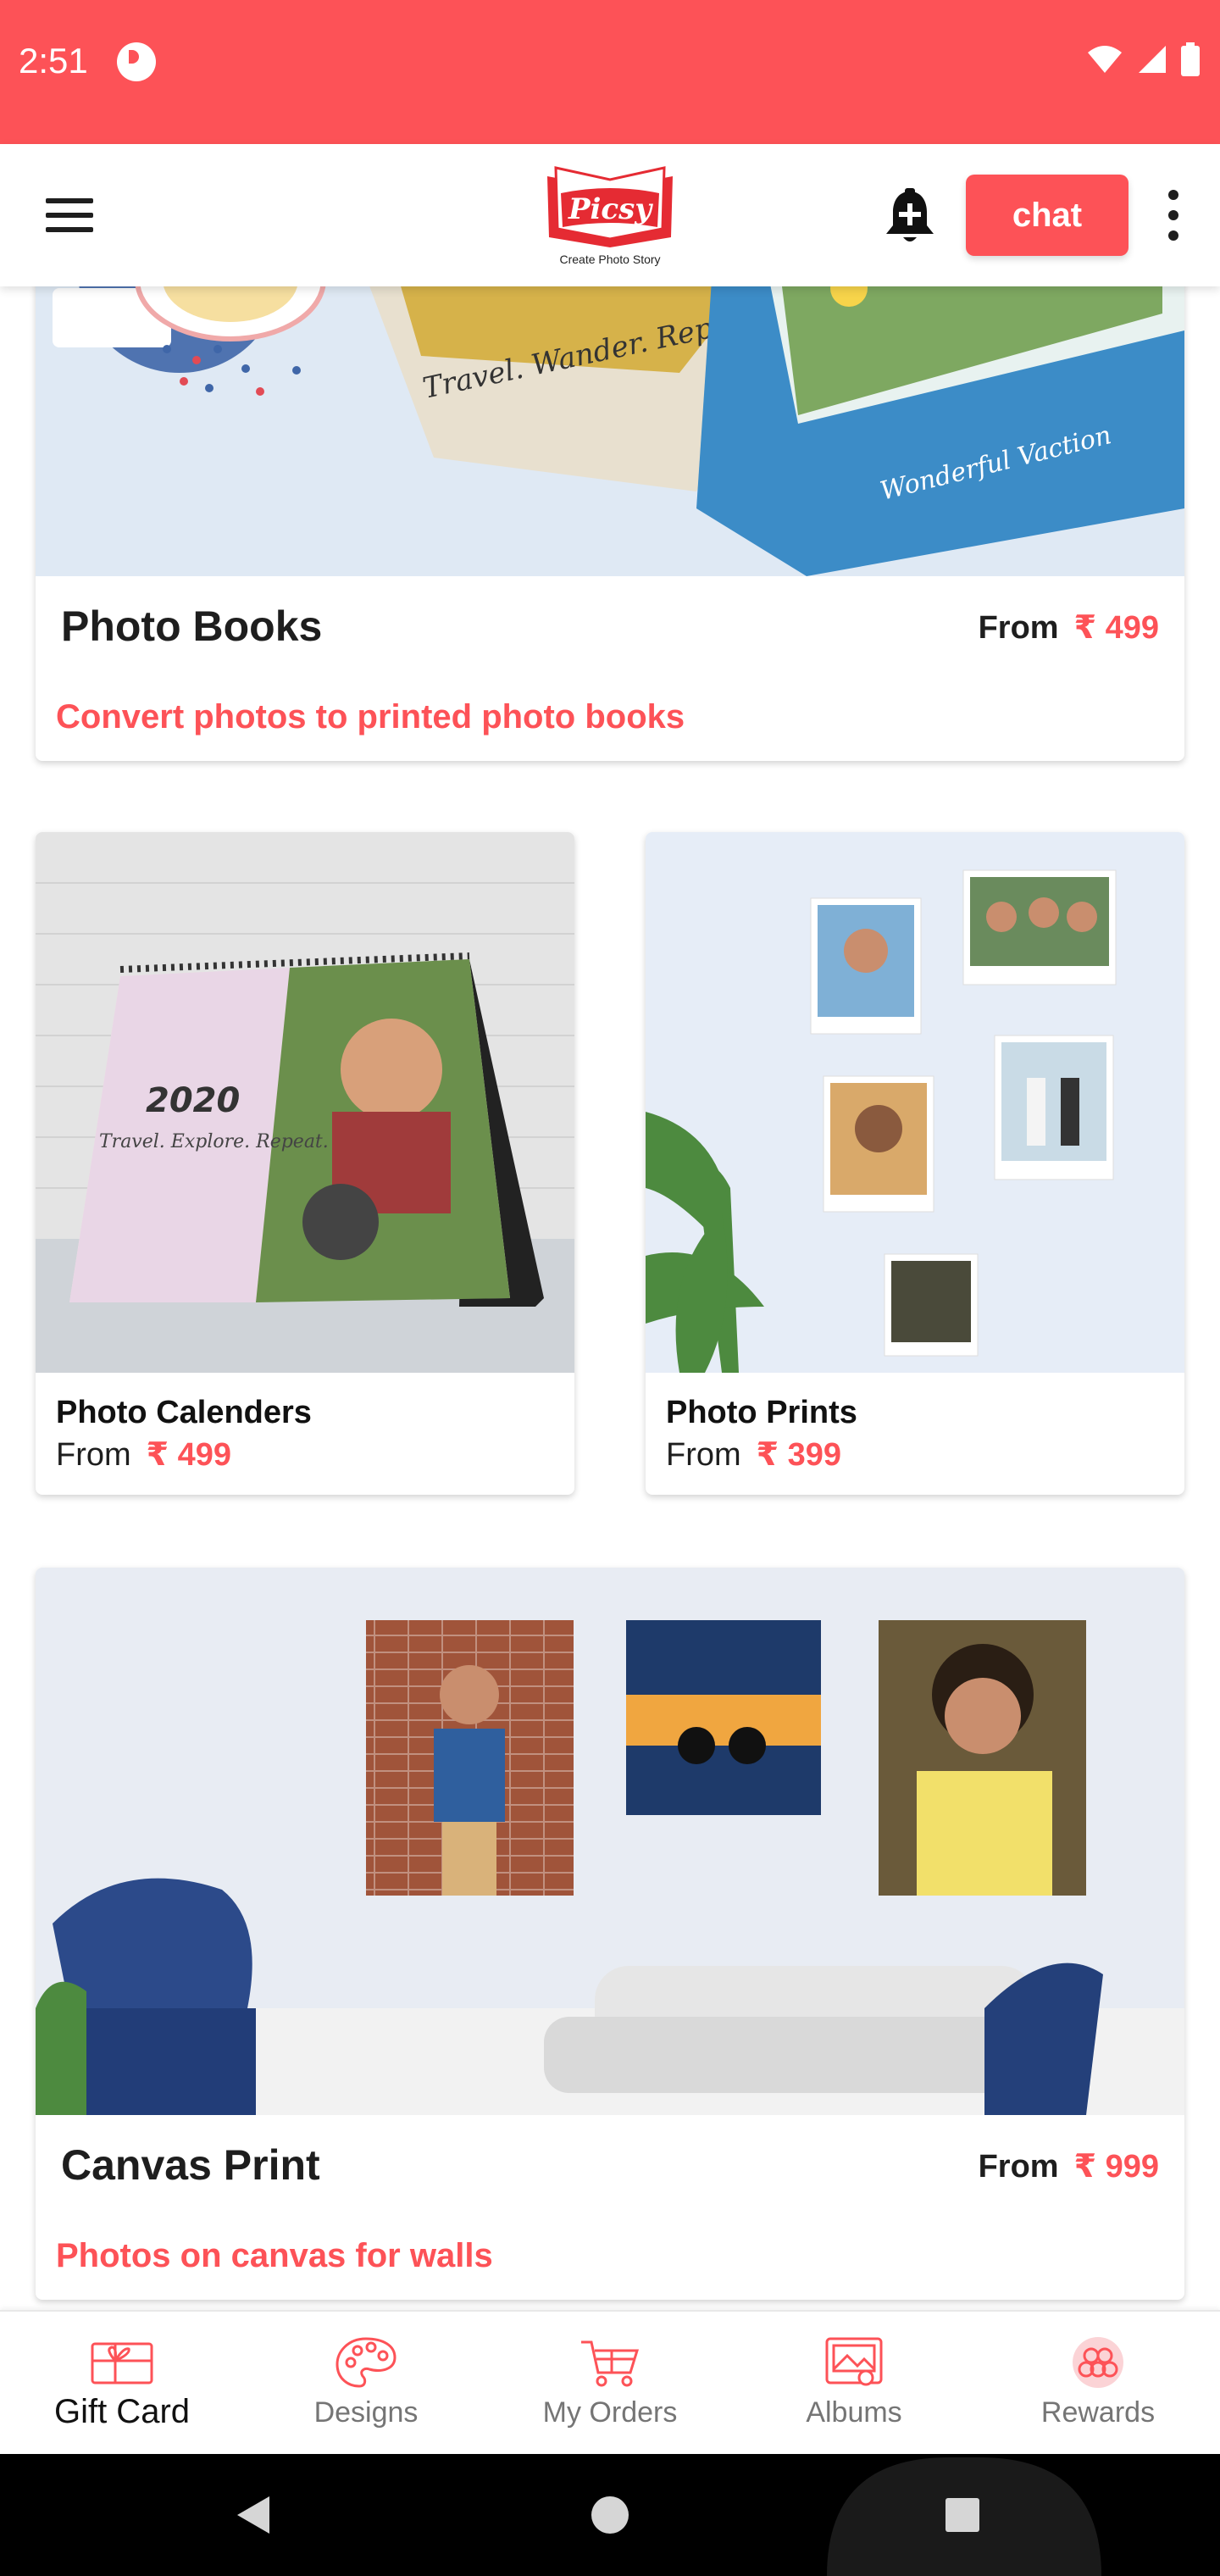  Describe the element at coordinates (122, 2363) in the screenshot. I see `gift-card-icon` at that location.